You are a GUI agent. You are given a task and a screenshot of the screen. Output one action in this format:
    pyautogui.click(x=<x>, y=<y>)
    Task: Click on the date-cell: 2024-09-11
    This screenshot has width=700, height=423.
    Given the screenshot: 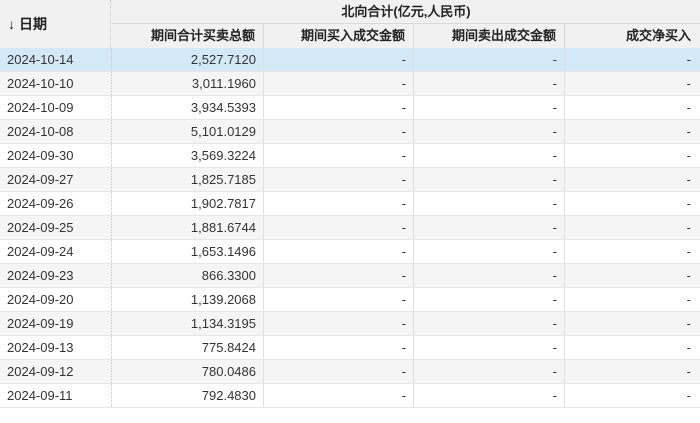 What is the action you would take?
    pyautogui.click(x=56, y=395)
    